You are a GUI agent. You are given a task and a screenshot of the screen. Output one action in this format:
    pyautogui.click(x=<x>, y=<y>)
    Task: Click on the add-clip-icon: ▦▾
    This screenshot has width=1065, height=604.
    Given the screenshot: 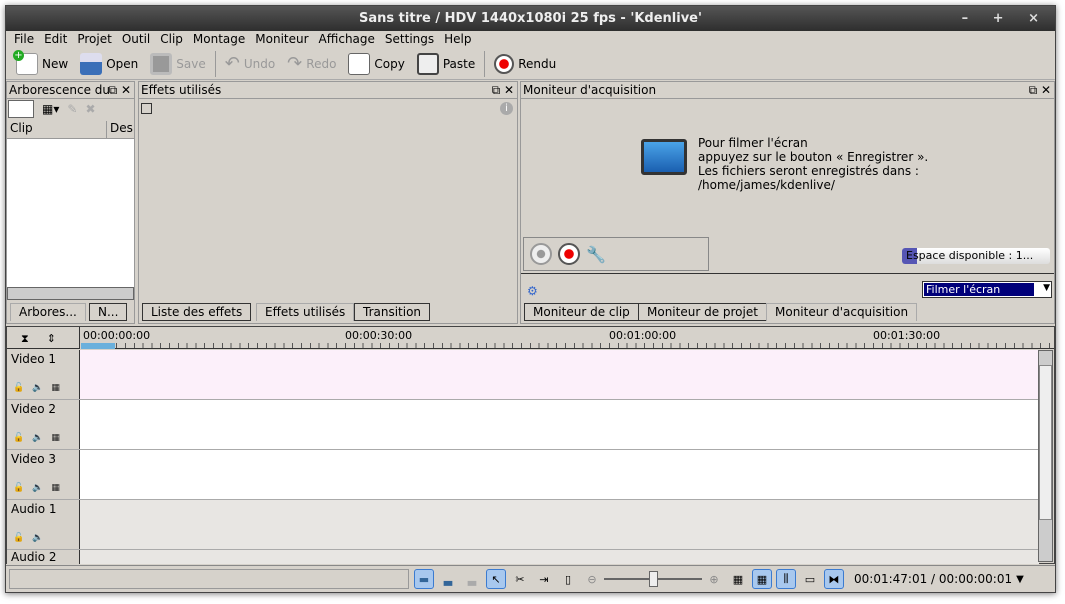 What is the action you would take?
    pyautogui.click(x=50, y=109)
    